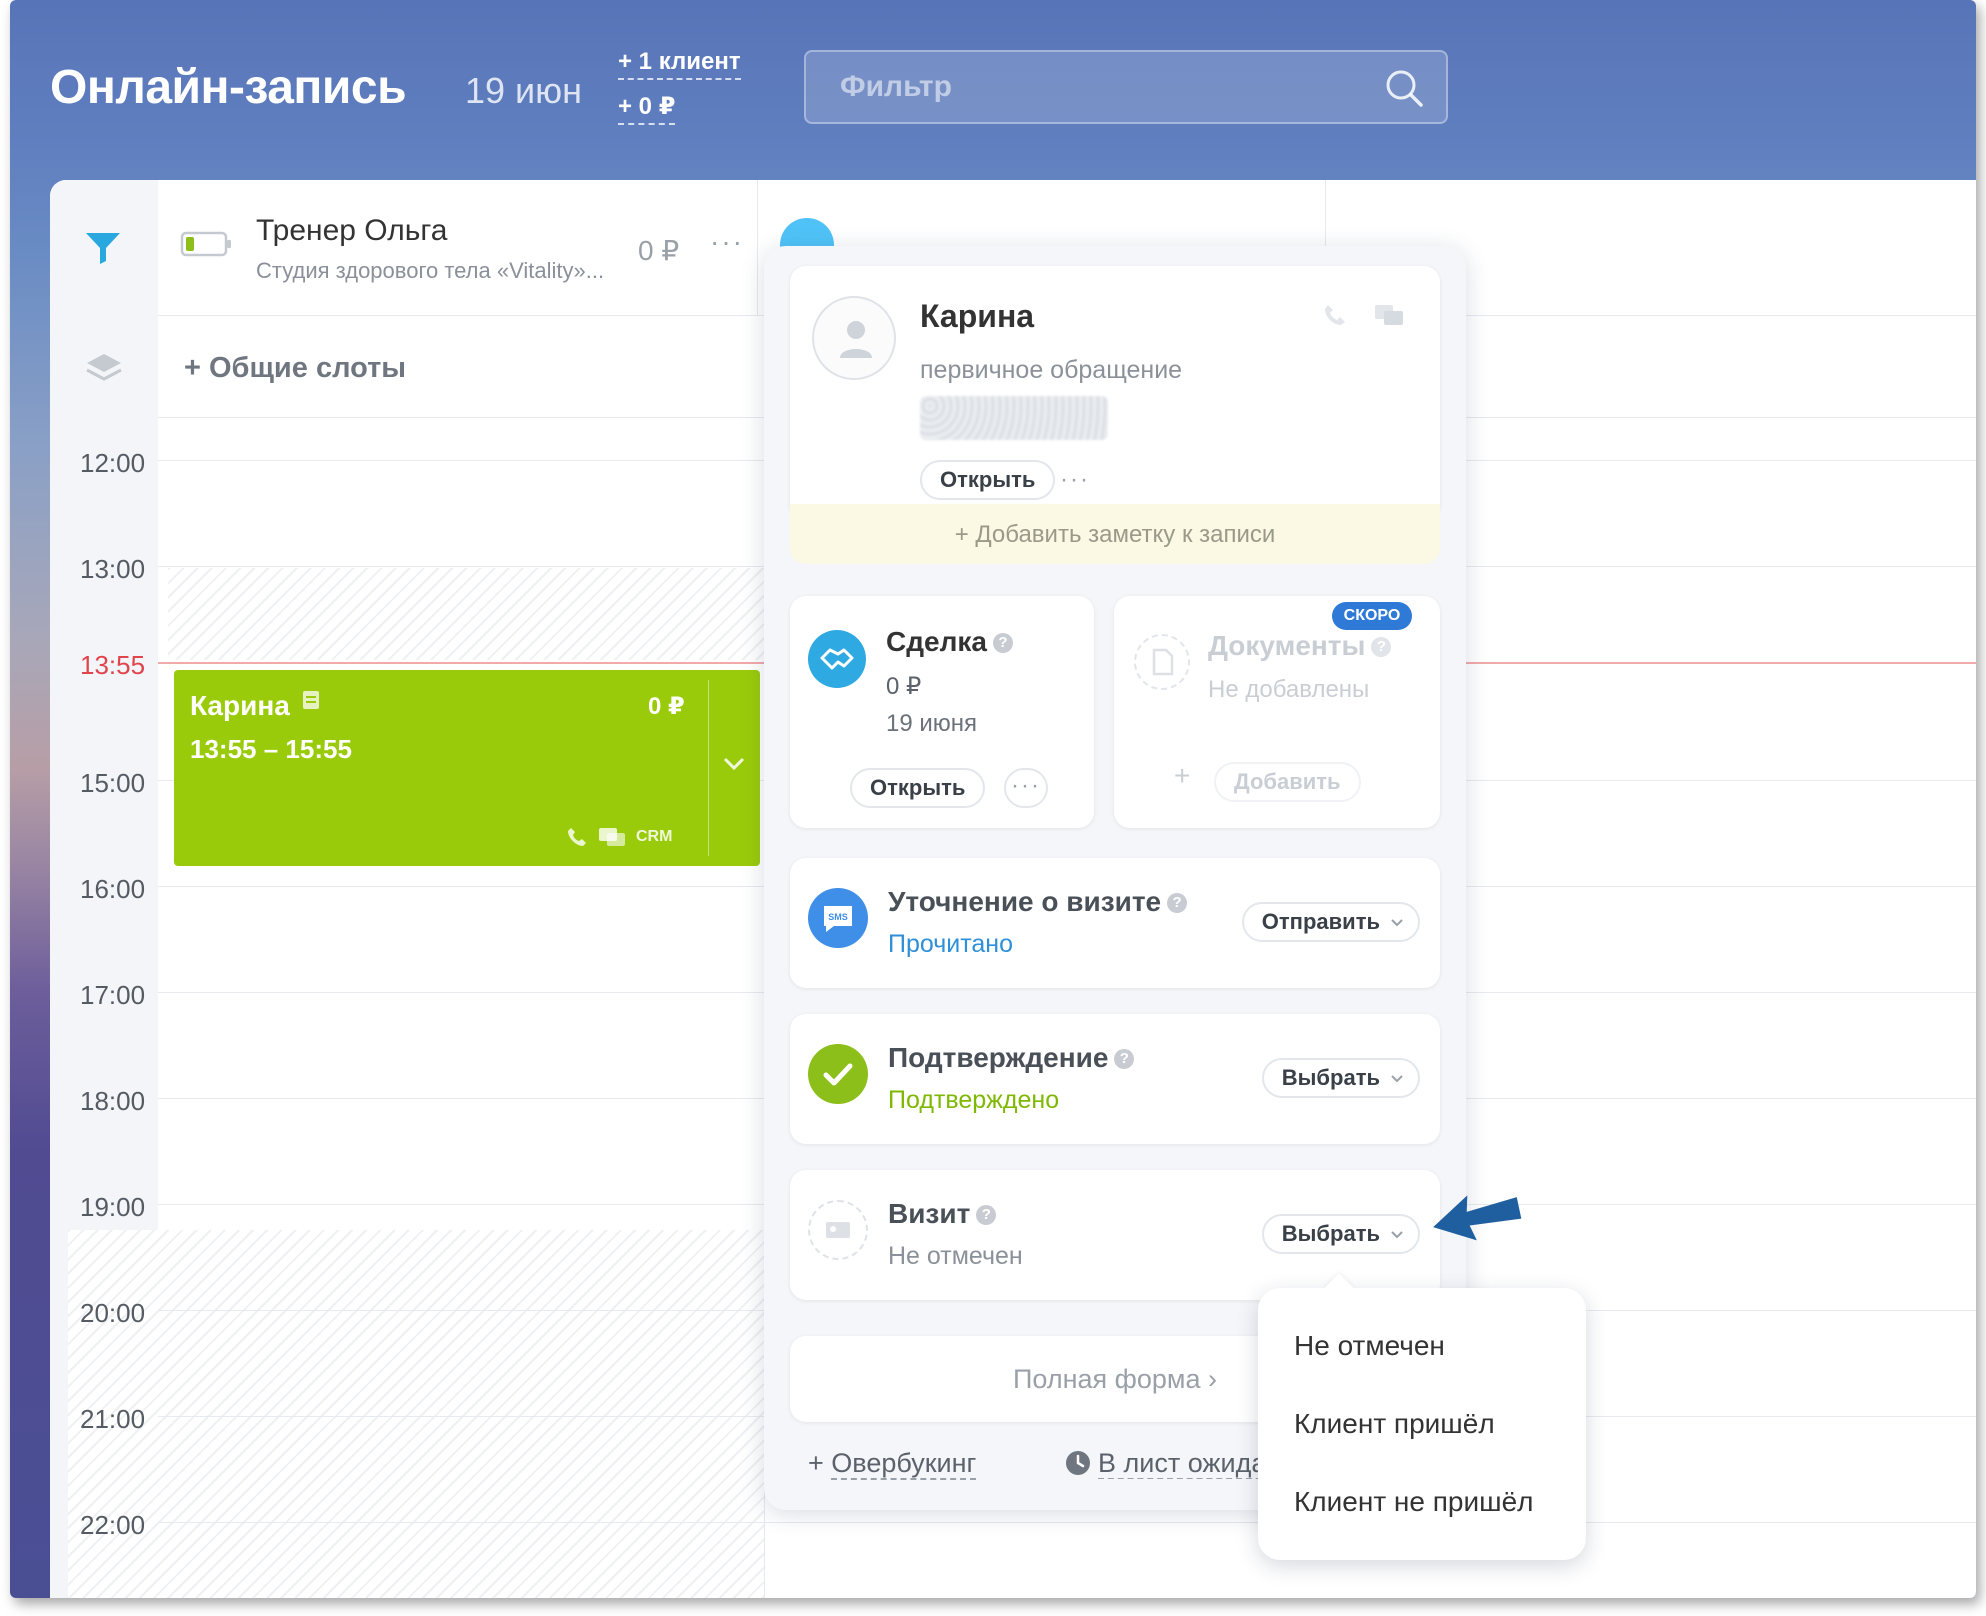  What do you see at coordinates (113, 1207) in the screenshot?
I see `hour-label: 19:00` at bounding box center [113, 1207].